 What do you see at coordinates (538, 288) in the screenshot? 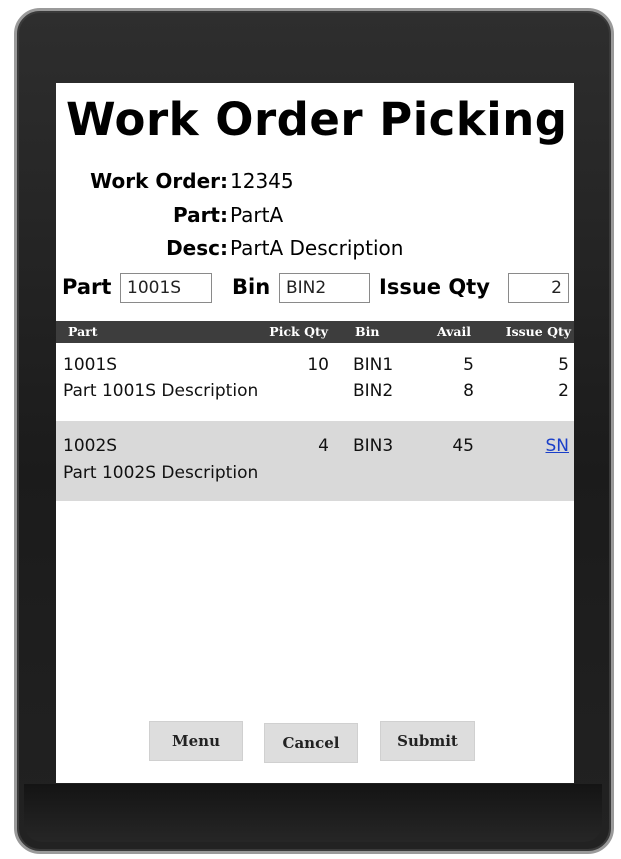
I see `issue-qty-input` at bounding box center [538, 288].